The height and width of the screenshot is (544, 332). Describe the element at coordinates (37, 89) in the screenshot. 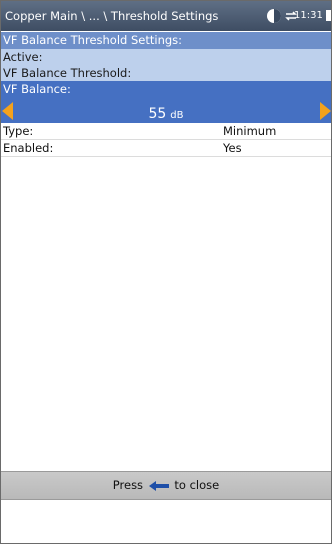

I see `vf-balance-label: VF Balance:` at that location.